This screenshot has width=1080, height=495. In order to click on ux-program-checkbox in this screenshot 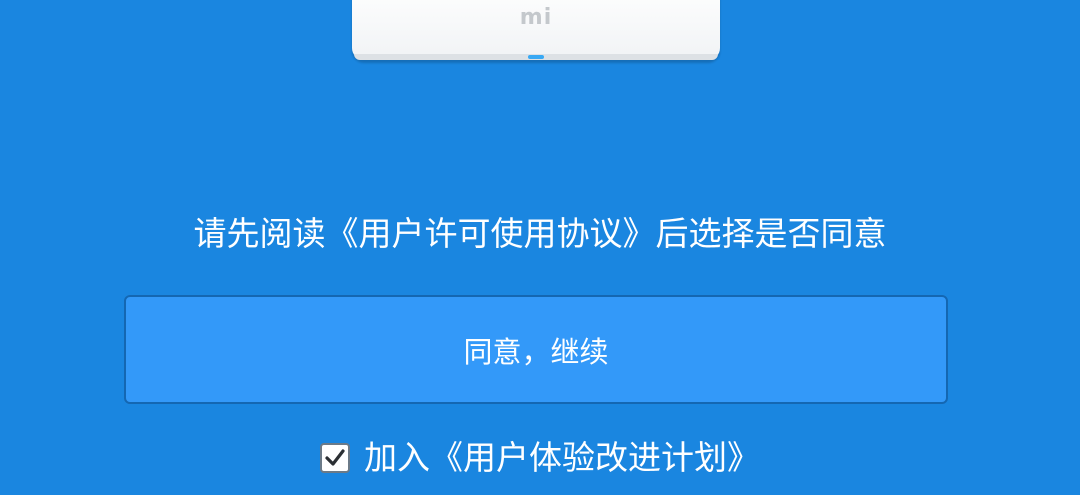, I will do `click(335, 458)`.